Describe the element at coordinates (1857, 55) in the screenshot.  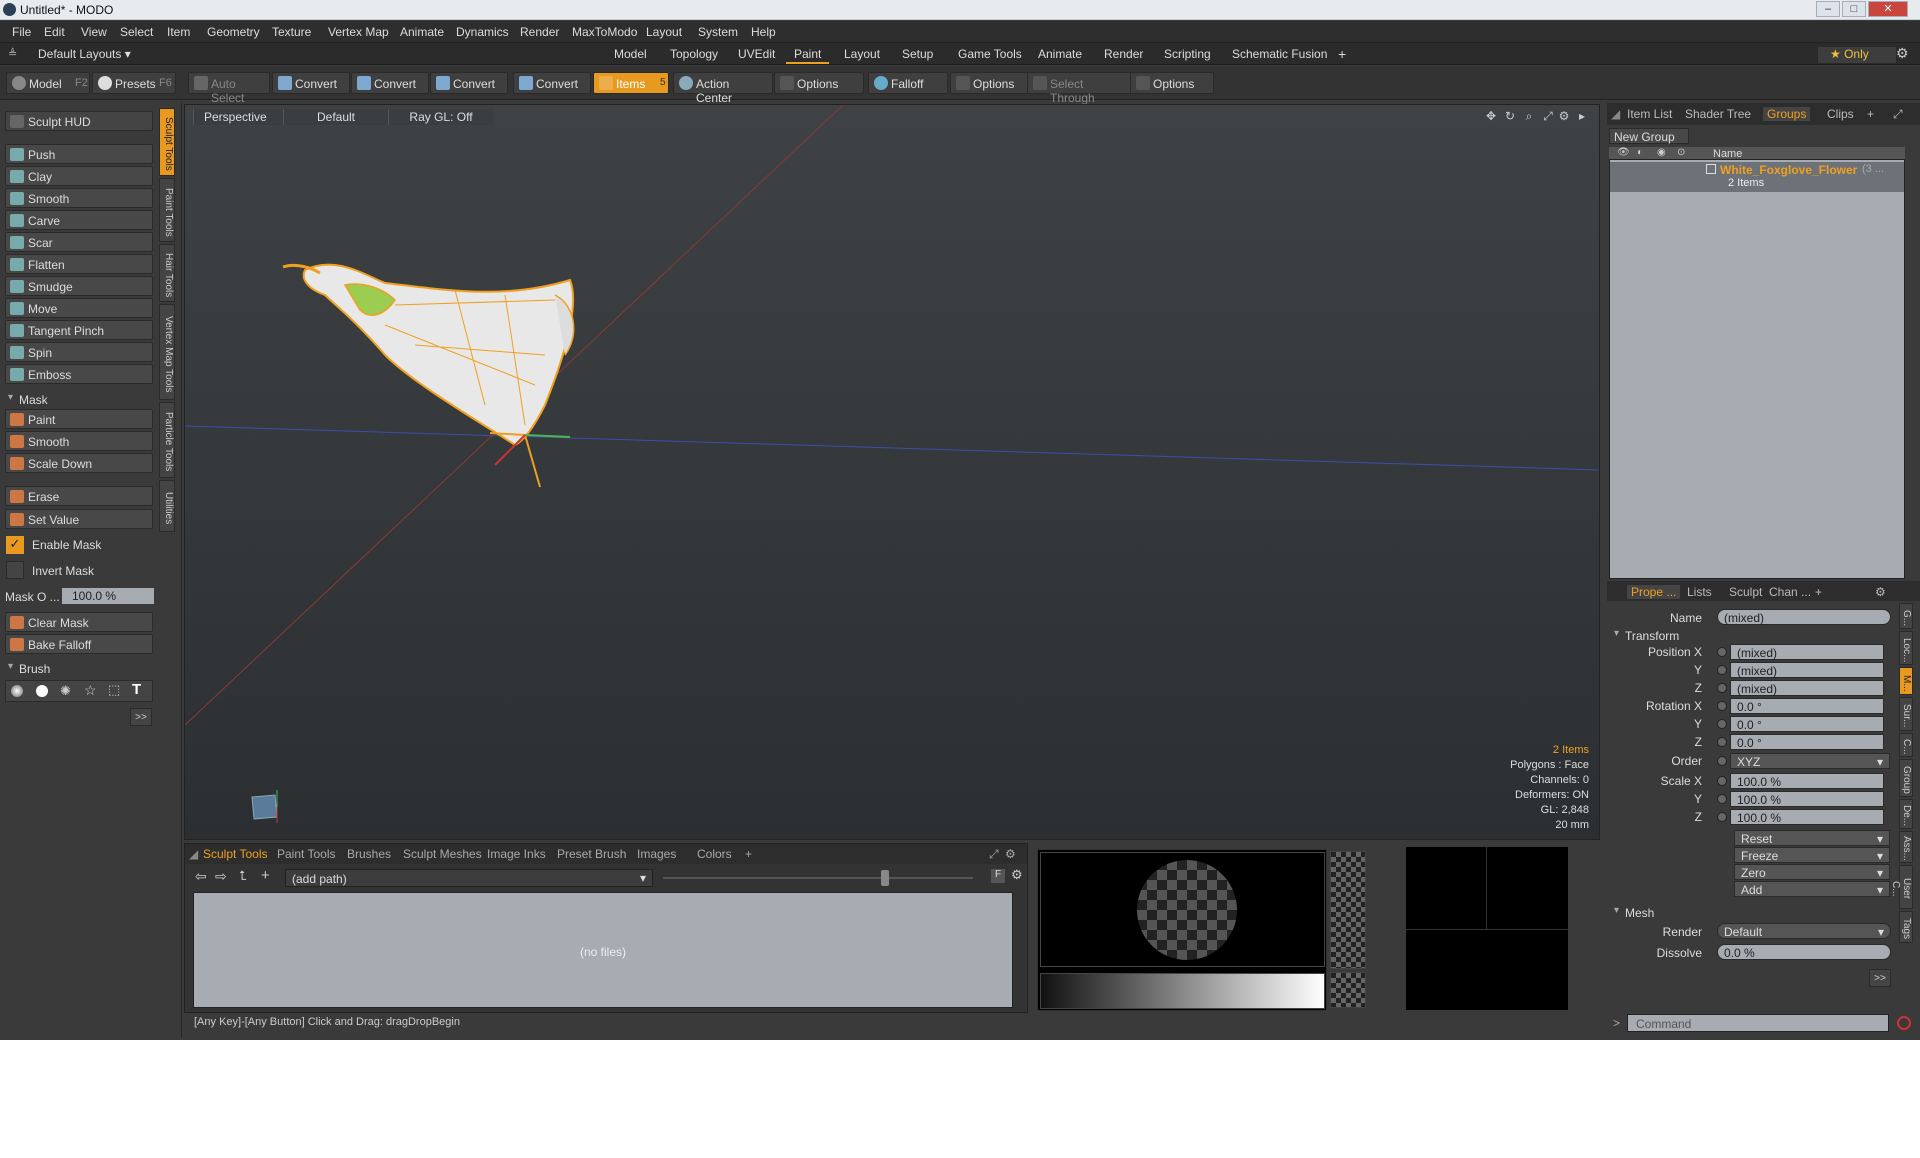
I see `only-toggle: ★ Only` at that location.